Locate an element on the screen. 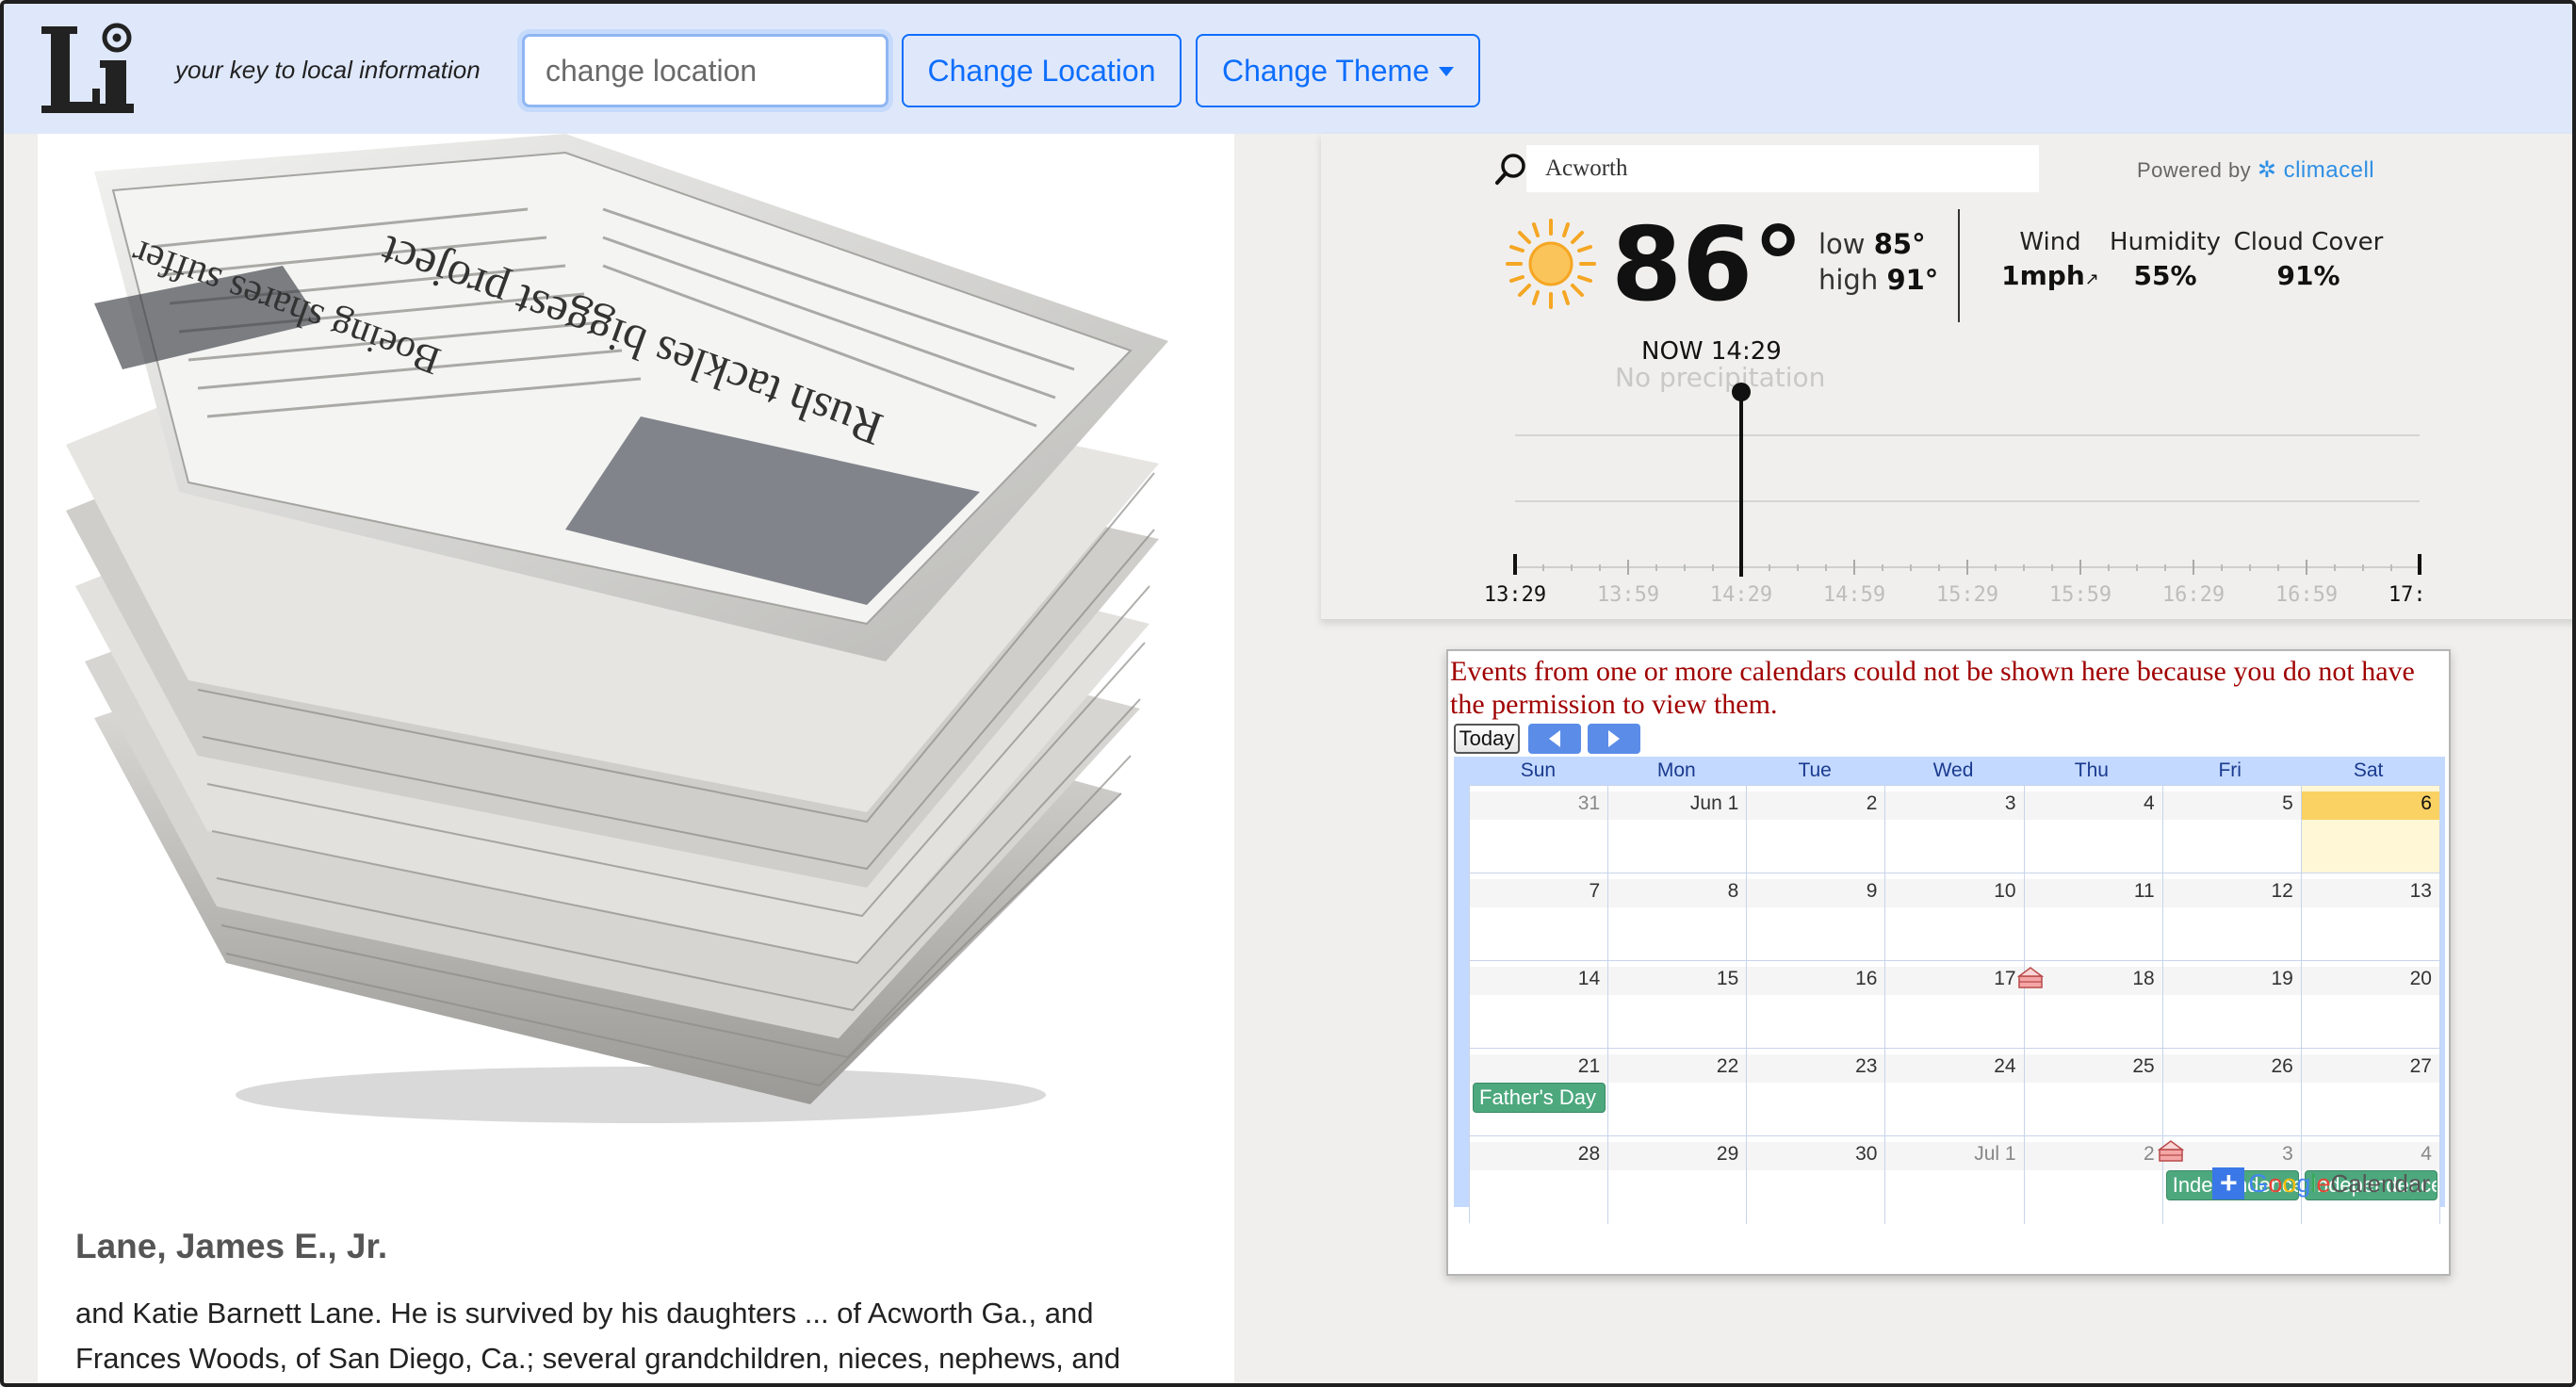 The width and height of the screenshot is (2576, 1387). timeline-label: 16:29 is located at coordinates (2193, 595).